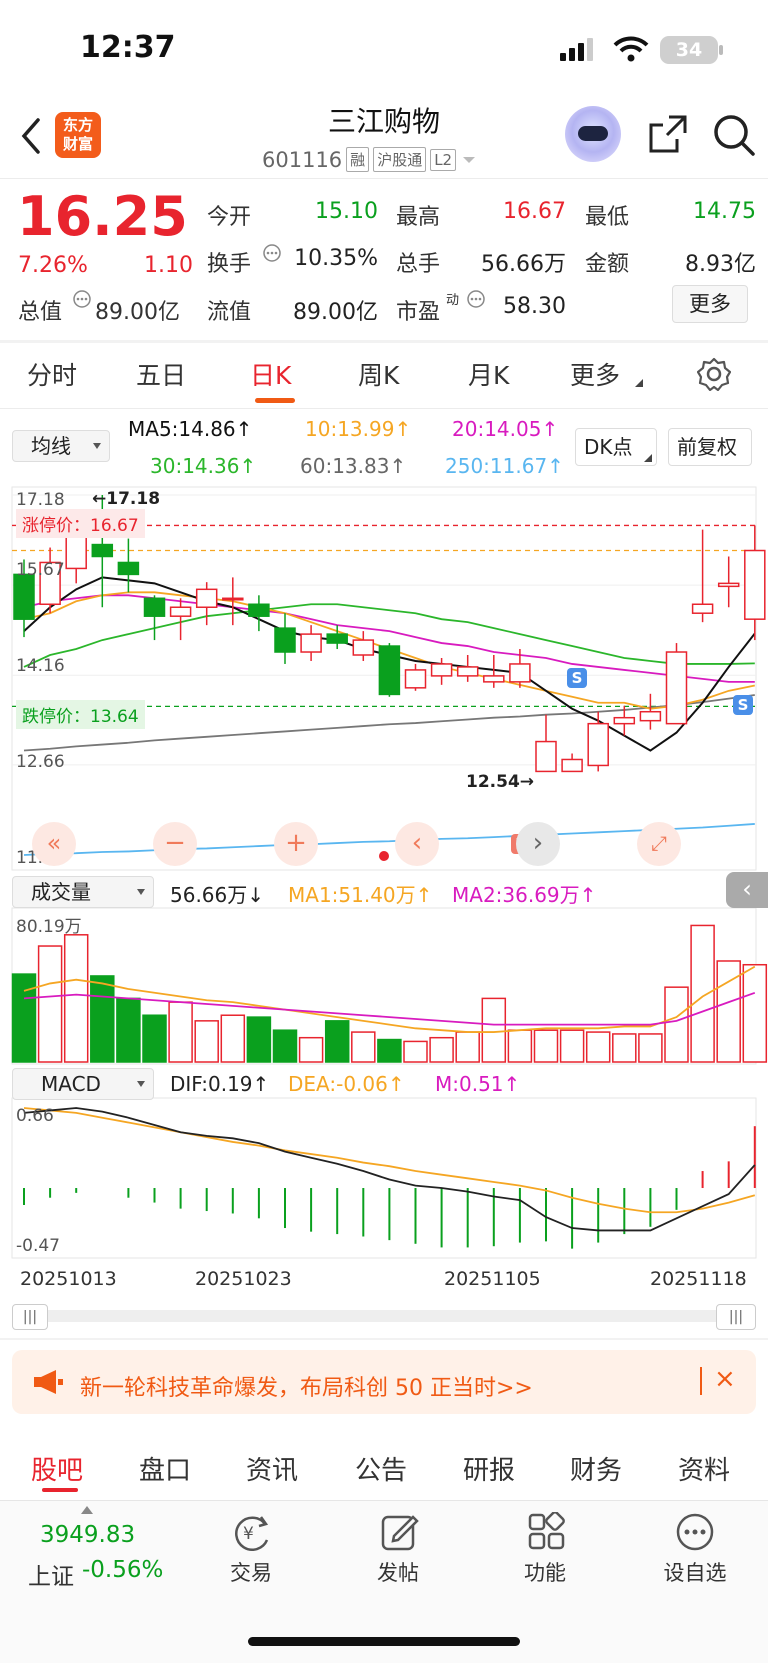 The image size is (768, 1663). I want to click on nav-post: 发帖, so click(398, 1572).